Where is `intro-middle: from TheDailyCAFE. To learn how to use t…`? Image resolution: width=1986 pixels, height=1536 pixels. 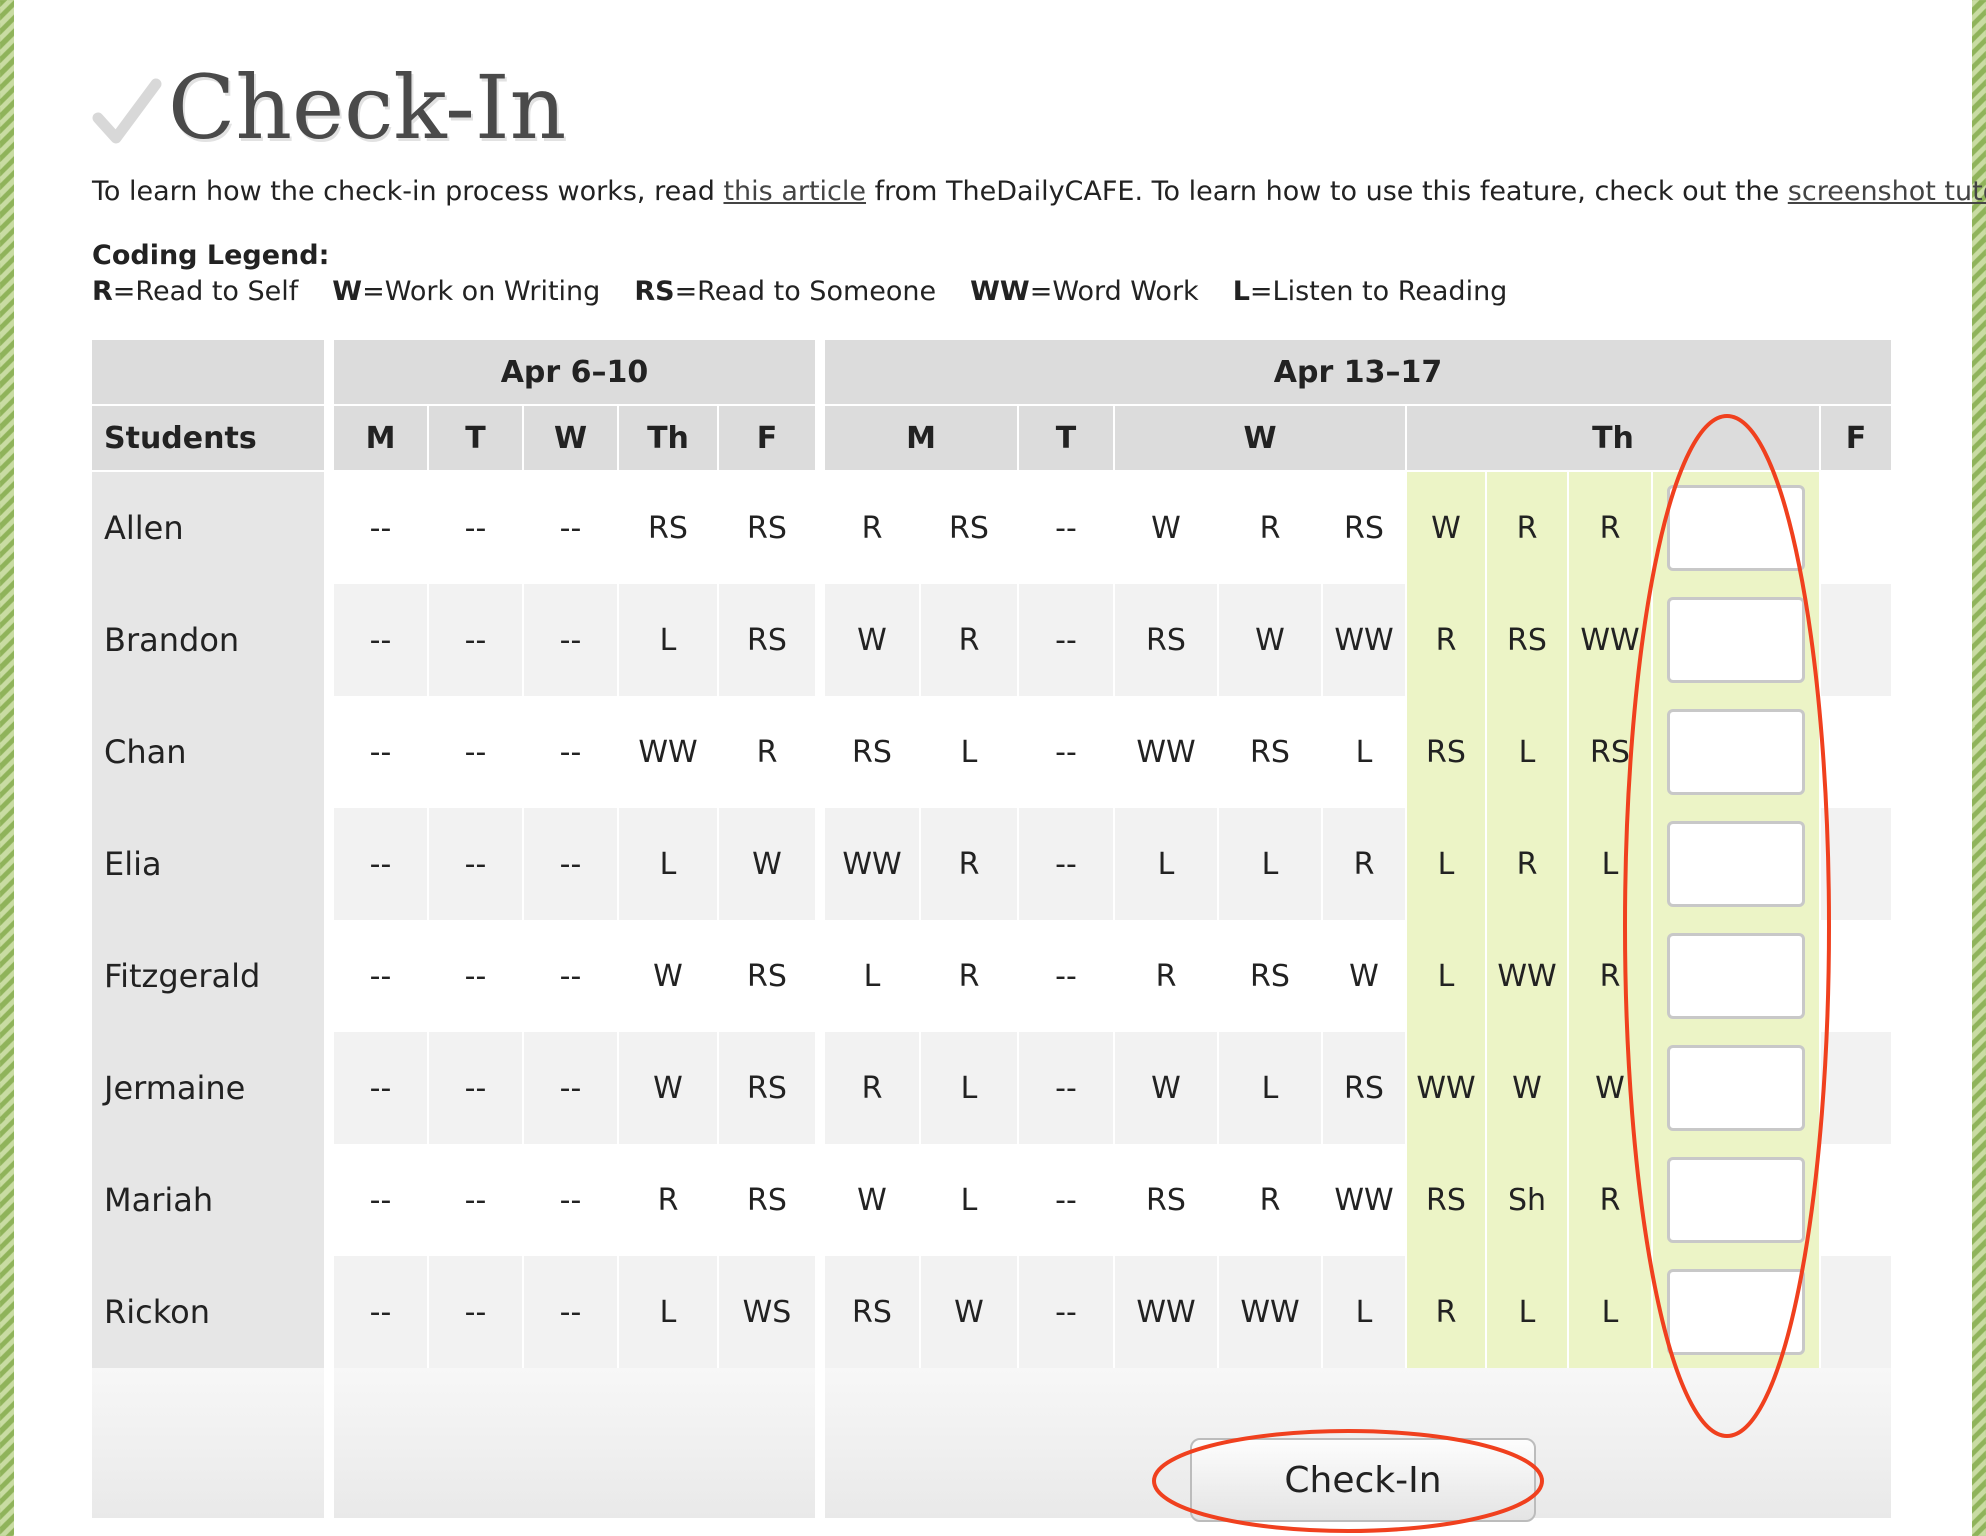
intro-middle: from TheDailyCAFE. To learn how to use t… is located at coordinates (1327, 191).